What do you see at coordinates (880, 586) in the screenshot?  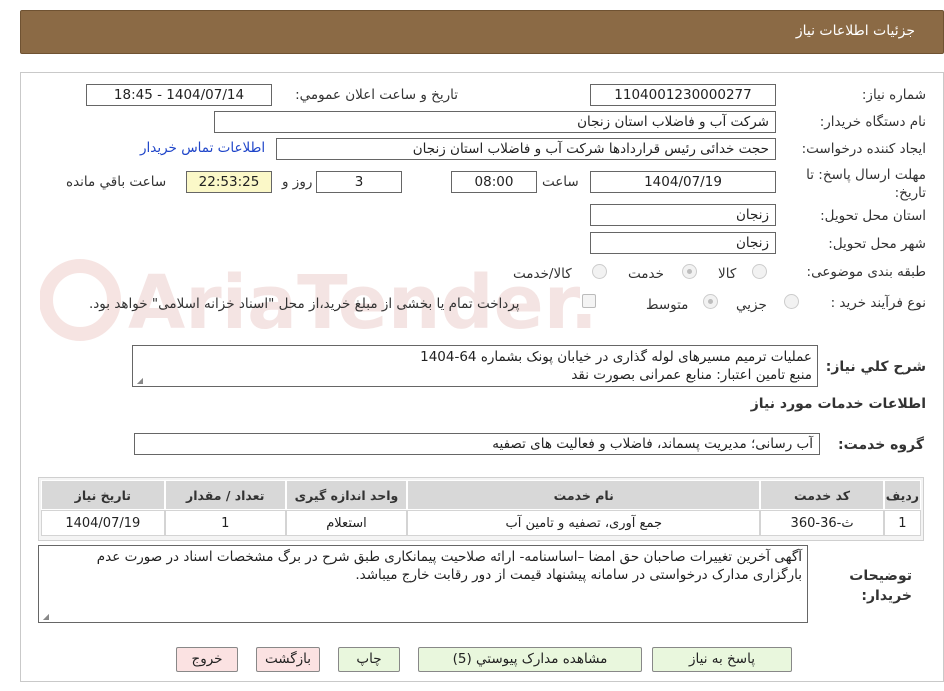 I see `buyer-notes-label: توضیحات خریدار:` at bounding box center [880, 586].